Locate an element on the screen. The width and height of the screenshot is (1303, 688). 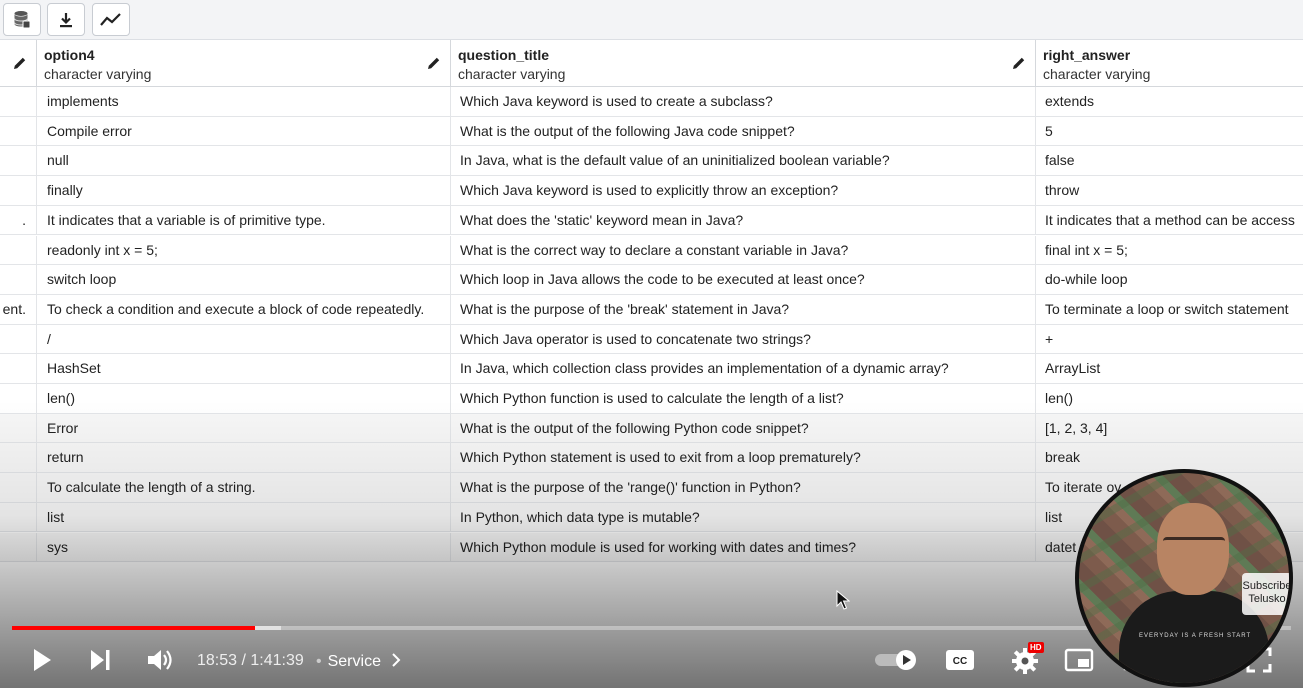
cell-option4: readonly int x = 5; is located at coordinates (244, 250).